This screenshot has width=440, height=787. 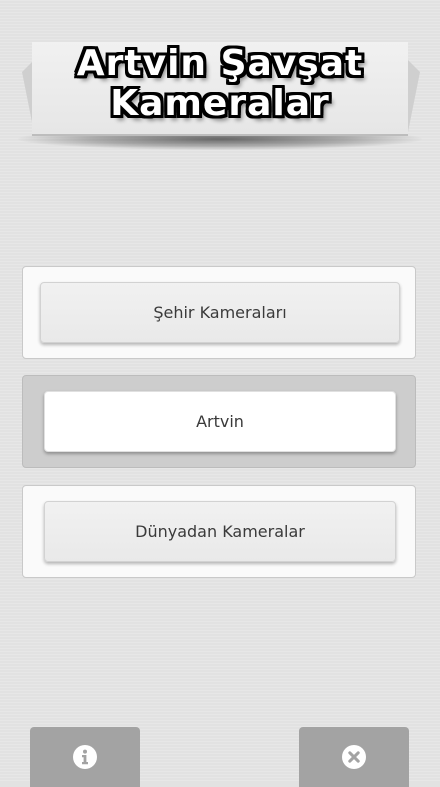 I want to click on info-icon, so click(x=85, y=757).